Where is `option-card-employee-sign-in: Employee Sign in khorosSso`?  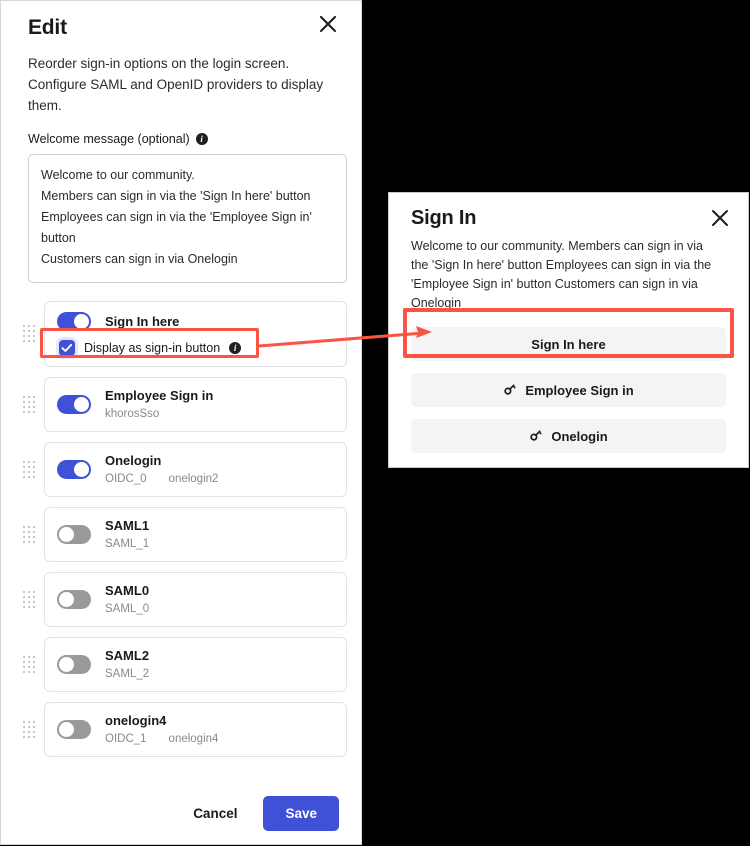 option-card-employee-sign-in: Employee Sign in khorosSso is located at coordinates (195, 404).